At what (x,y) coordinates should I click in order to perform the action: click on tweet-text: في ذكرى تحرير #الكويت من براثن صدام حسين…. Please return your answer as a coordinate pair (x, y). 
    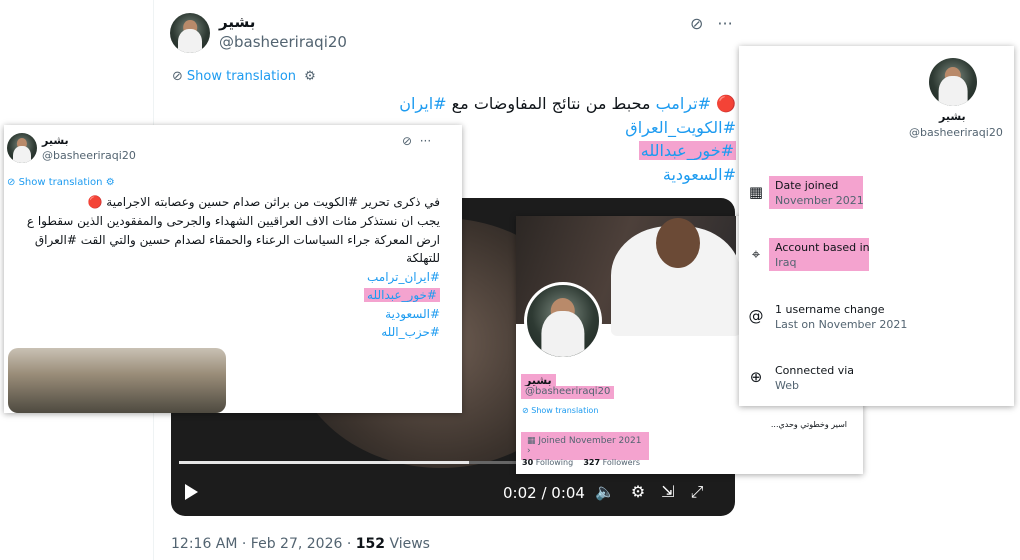
    Looking at the image, I should click on (263, 202).